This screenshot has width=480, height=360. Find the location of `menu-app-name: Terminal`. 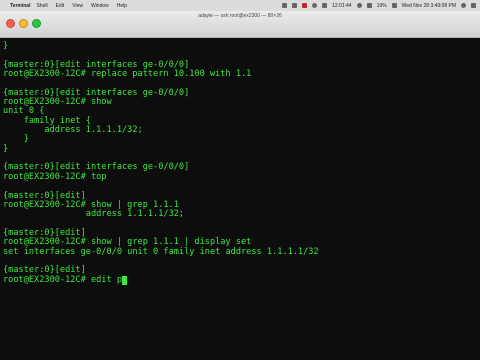

menu-app-name: Terminal is located at coordinates (20, 6).